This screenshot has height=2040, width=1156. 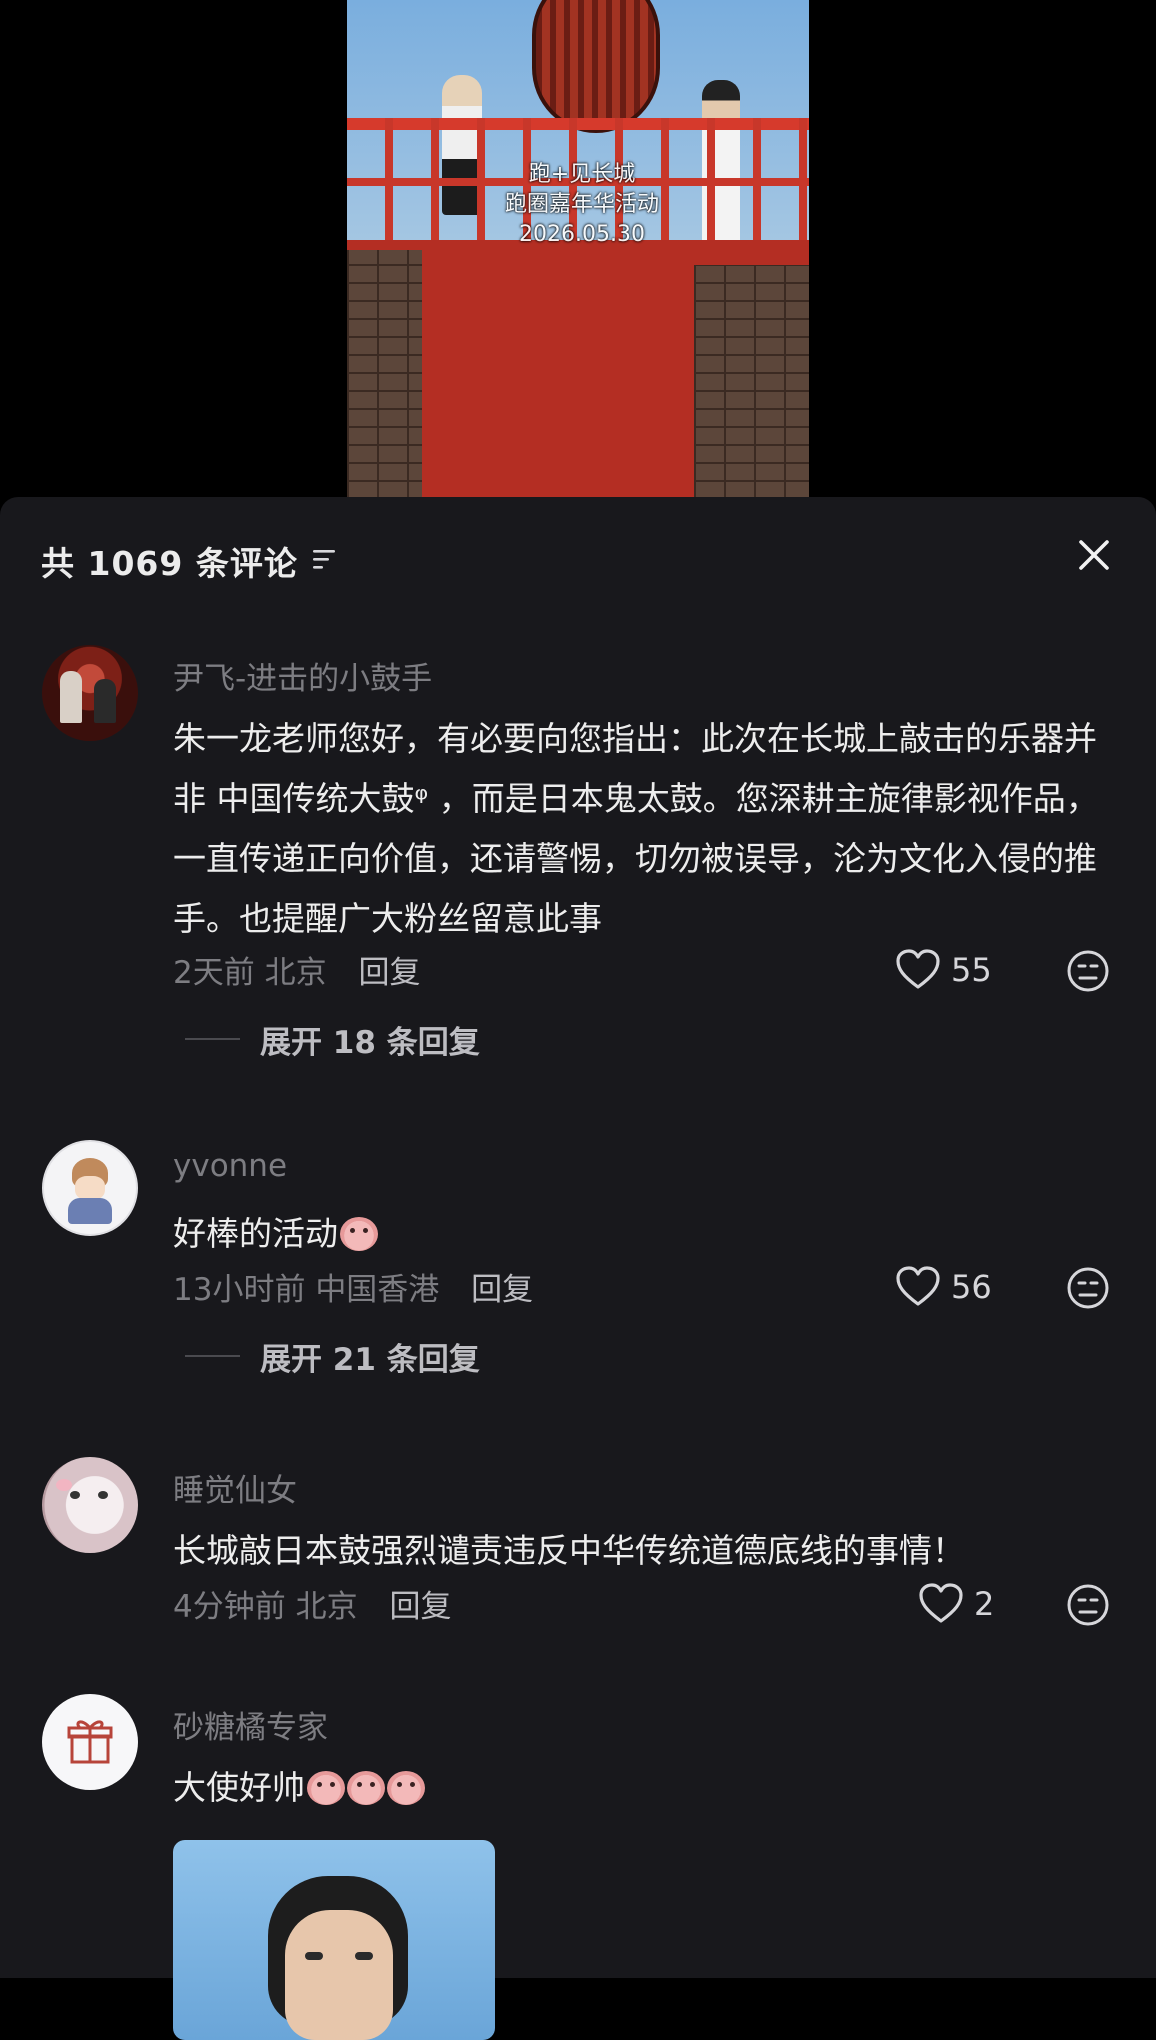 I want to click on comment-time: 13小时前, so click(x=239, y=1290).